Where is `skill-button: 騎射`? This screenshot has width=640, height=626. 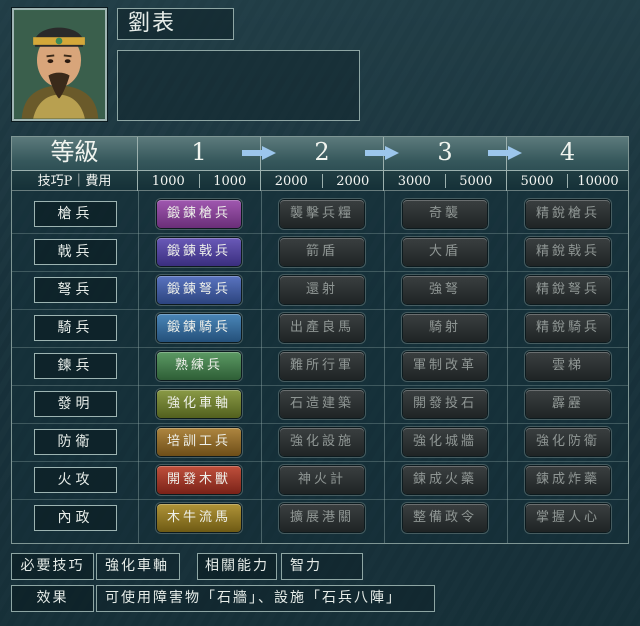
skill-button: 騎射 is located at coordinates (445, 328).